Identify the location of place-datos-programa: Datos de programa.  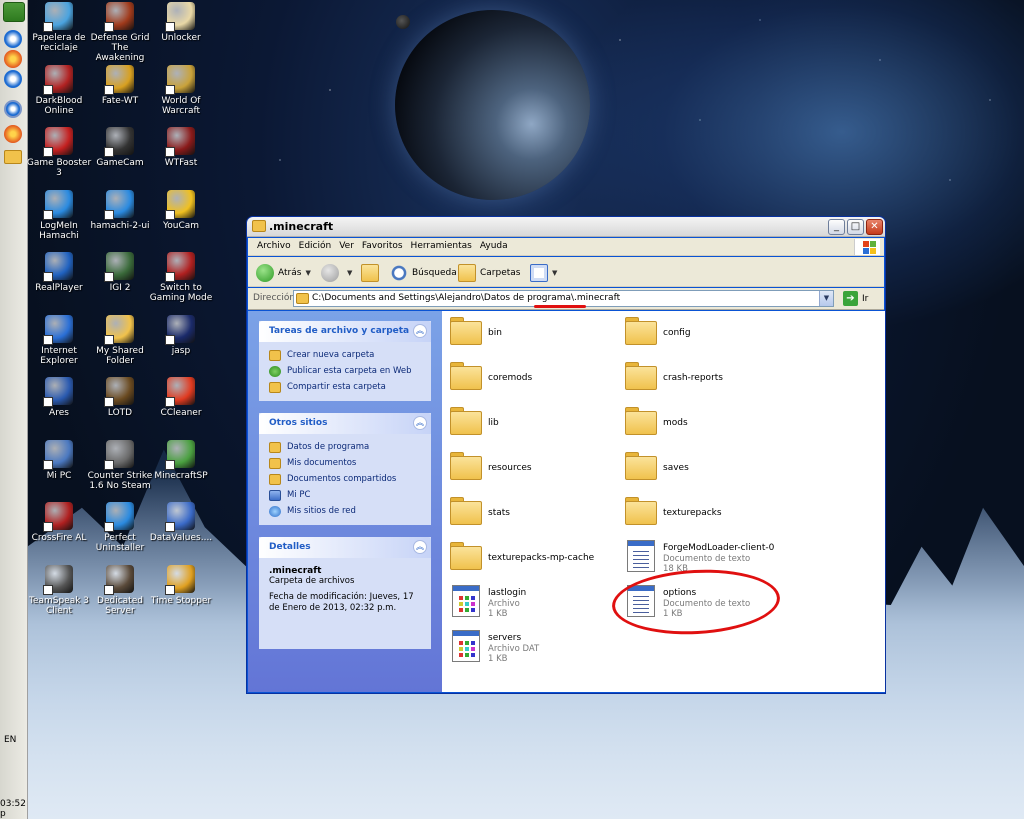
(347, 447).